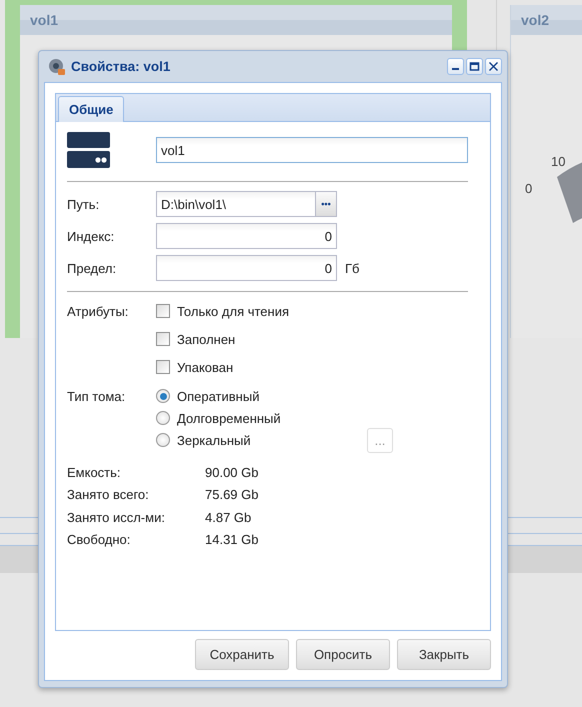  I want to click on checkbox-label: Упакован, so click(205, 367).